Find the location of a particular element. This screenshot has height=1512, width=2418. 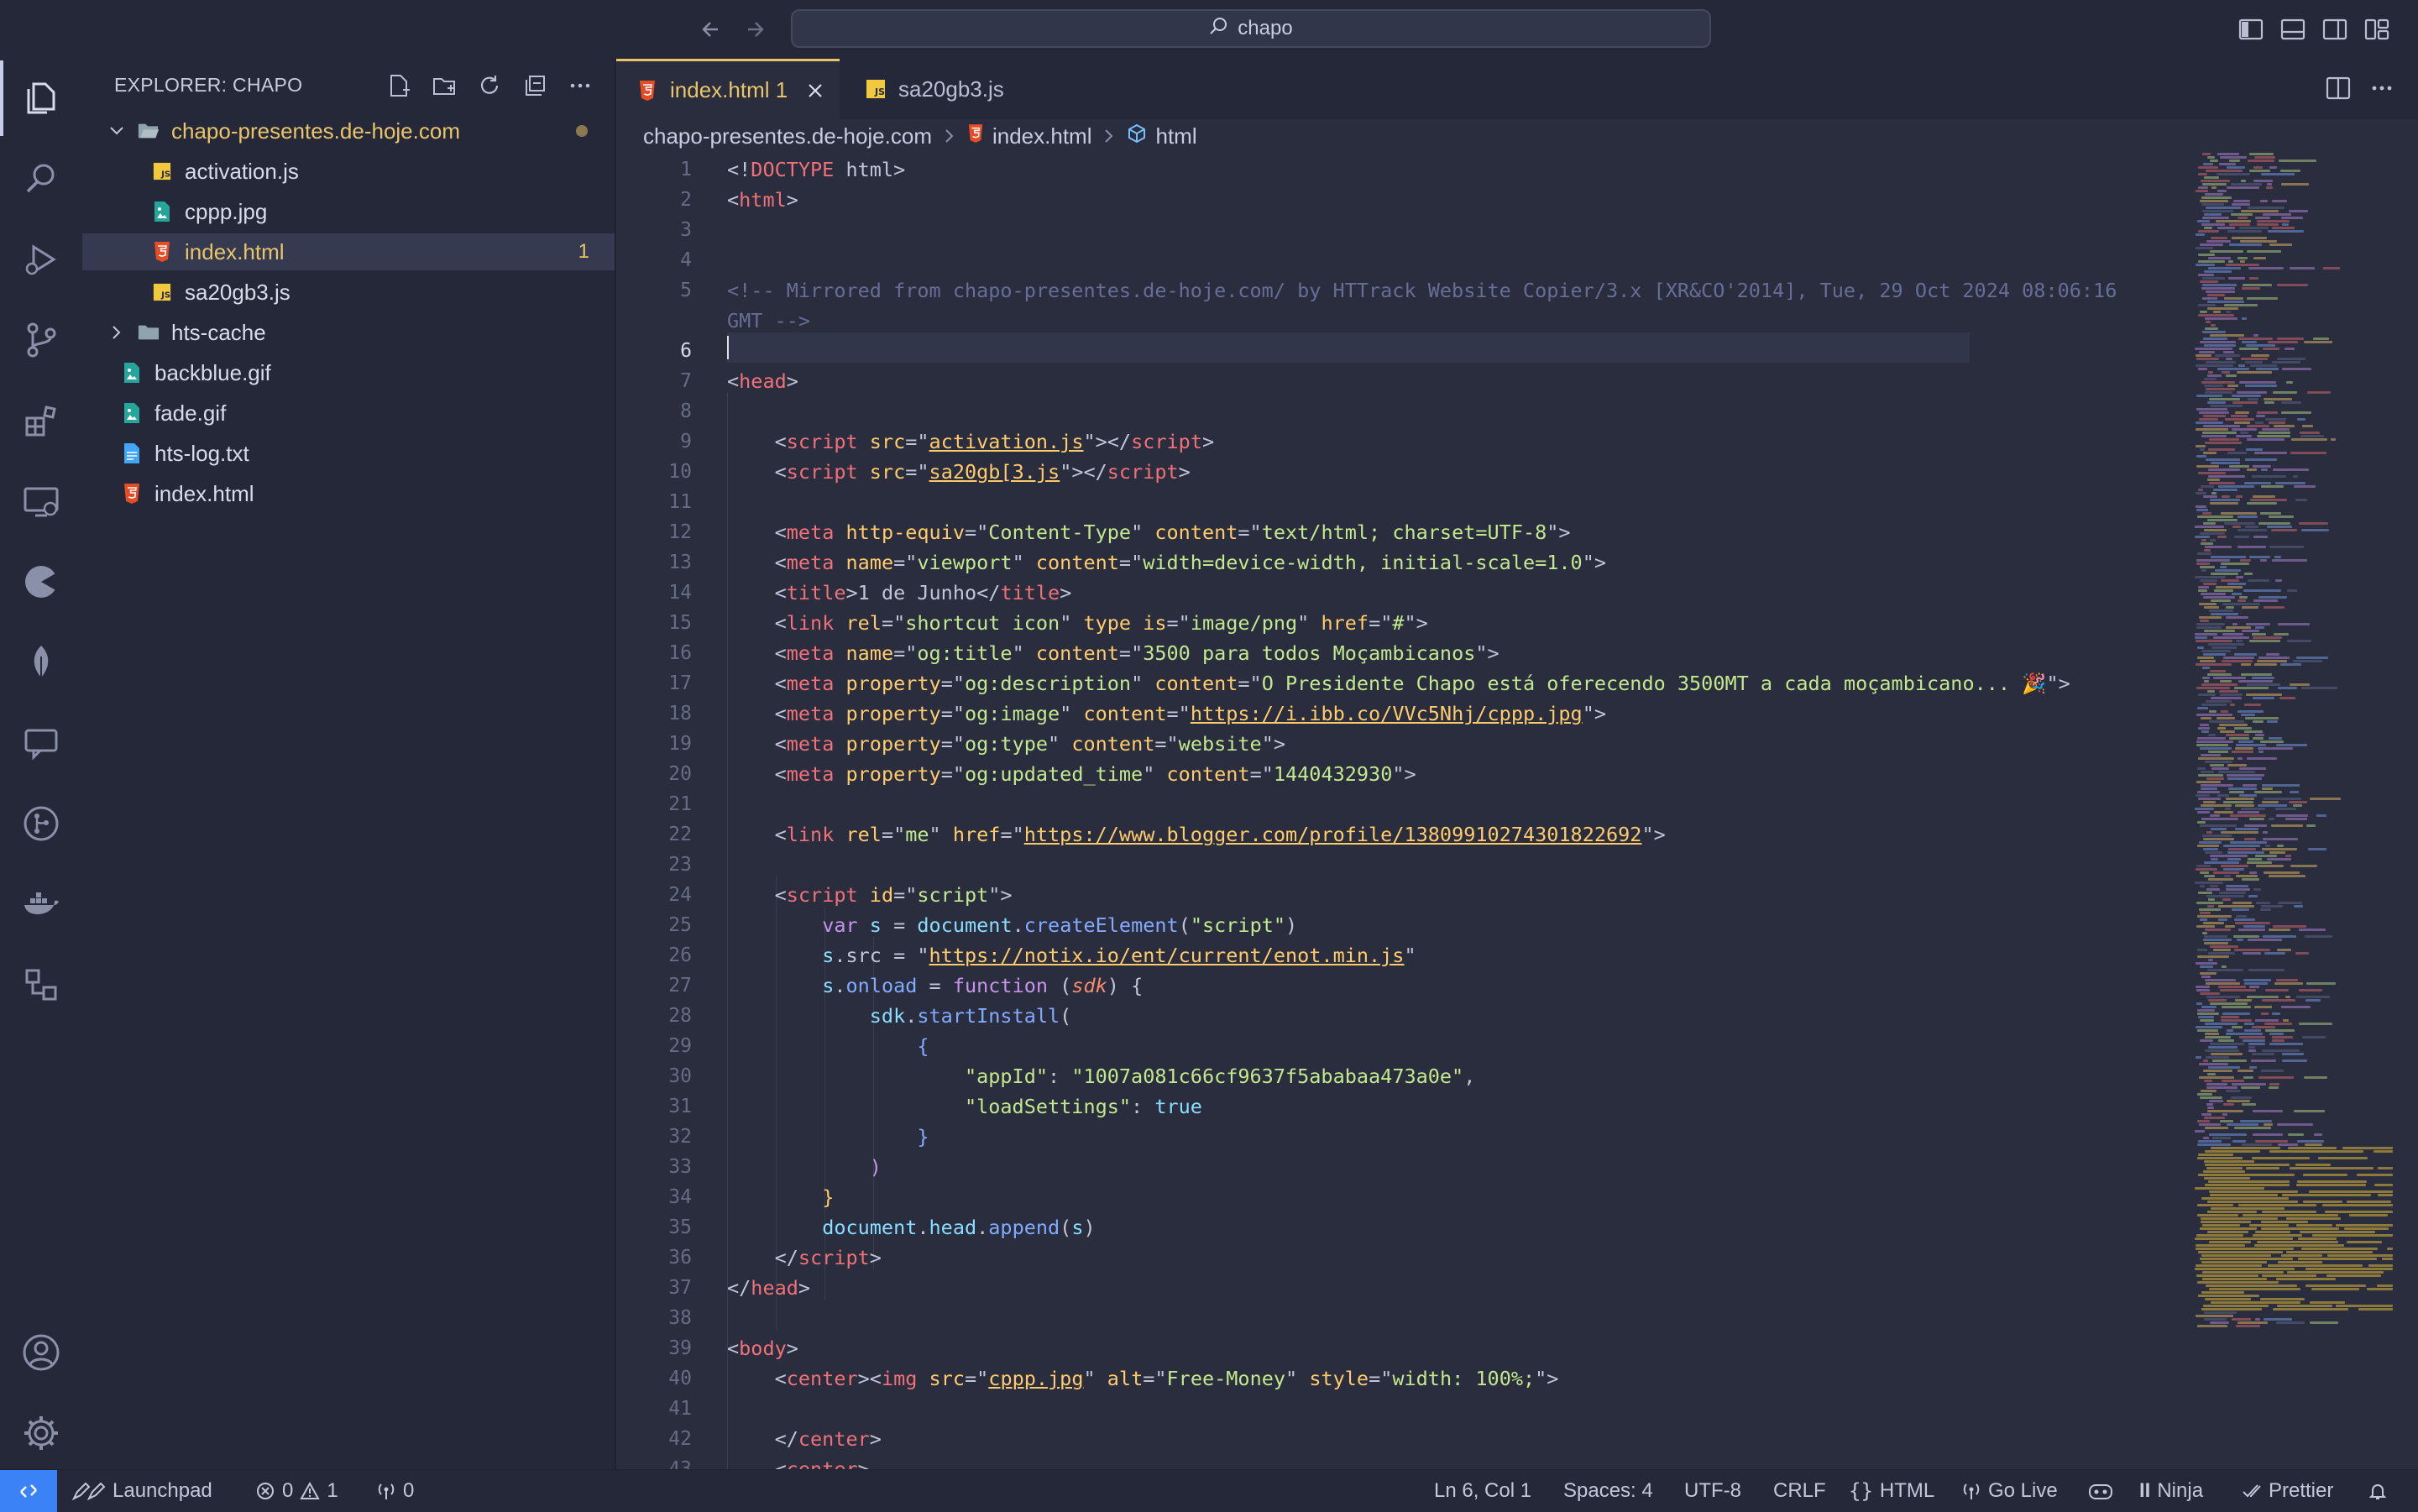

ports-status: 0 is located at coordinates (395, 1491).